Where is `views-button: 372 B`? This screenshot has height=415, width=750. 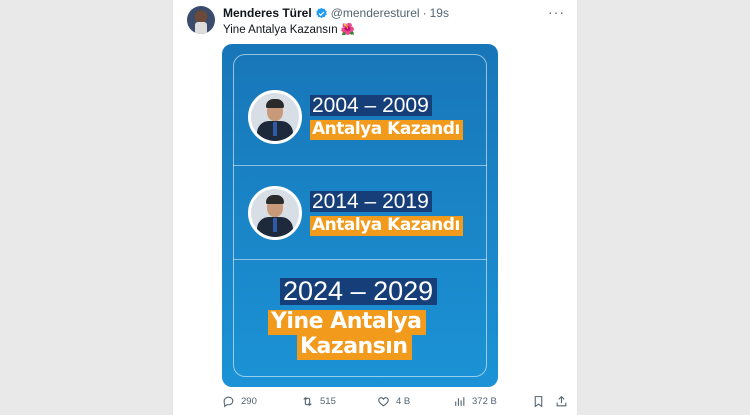
views-button: 372 B is located at coordinates (475, 401).